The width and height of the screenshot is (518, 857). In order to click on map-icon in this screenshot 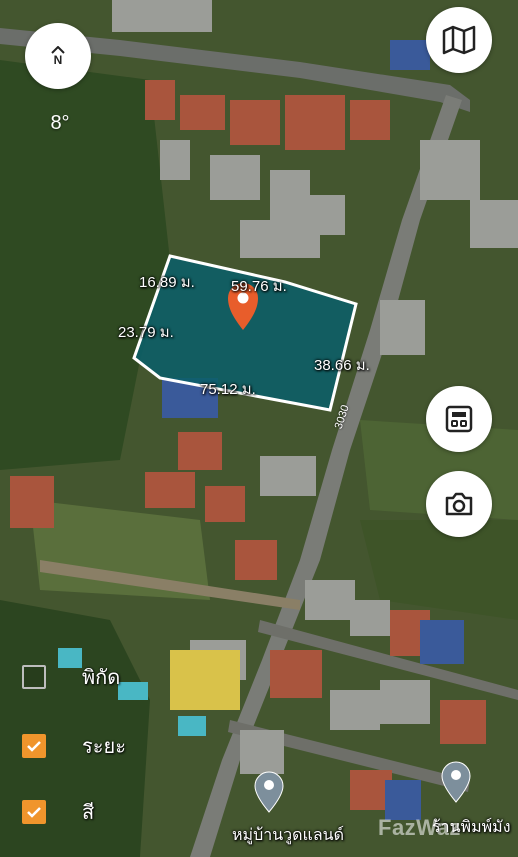, I will do `click(459, 40)`.